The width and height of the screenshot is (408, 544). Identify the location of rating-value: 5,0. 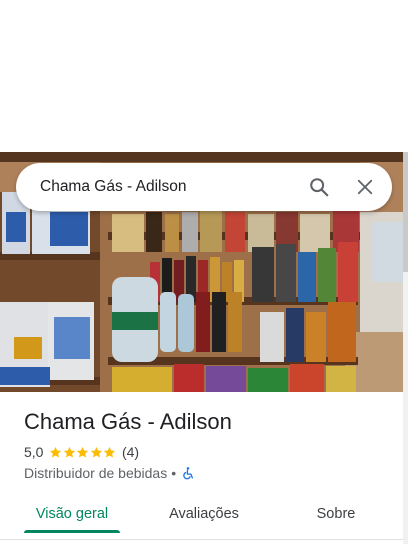
(34, 452).